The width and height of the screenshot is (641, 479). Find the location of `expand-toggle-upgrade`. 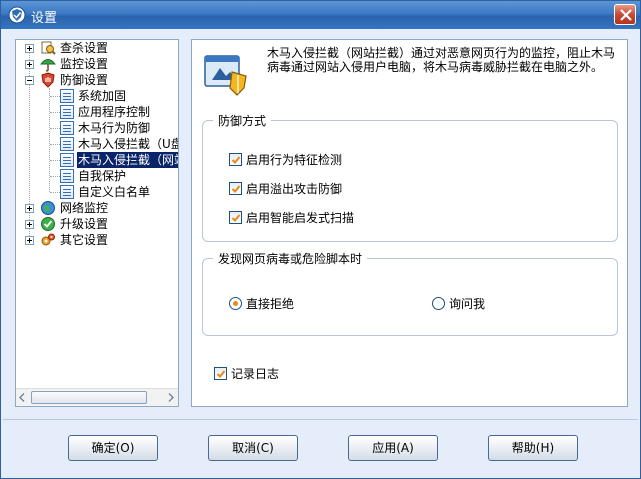

expand-toggle-upgrade is located at coordinates (29, 224).